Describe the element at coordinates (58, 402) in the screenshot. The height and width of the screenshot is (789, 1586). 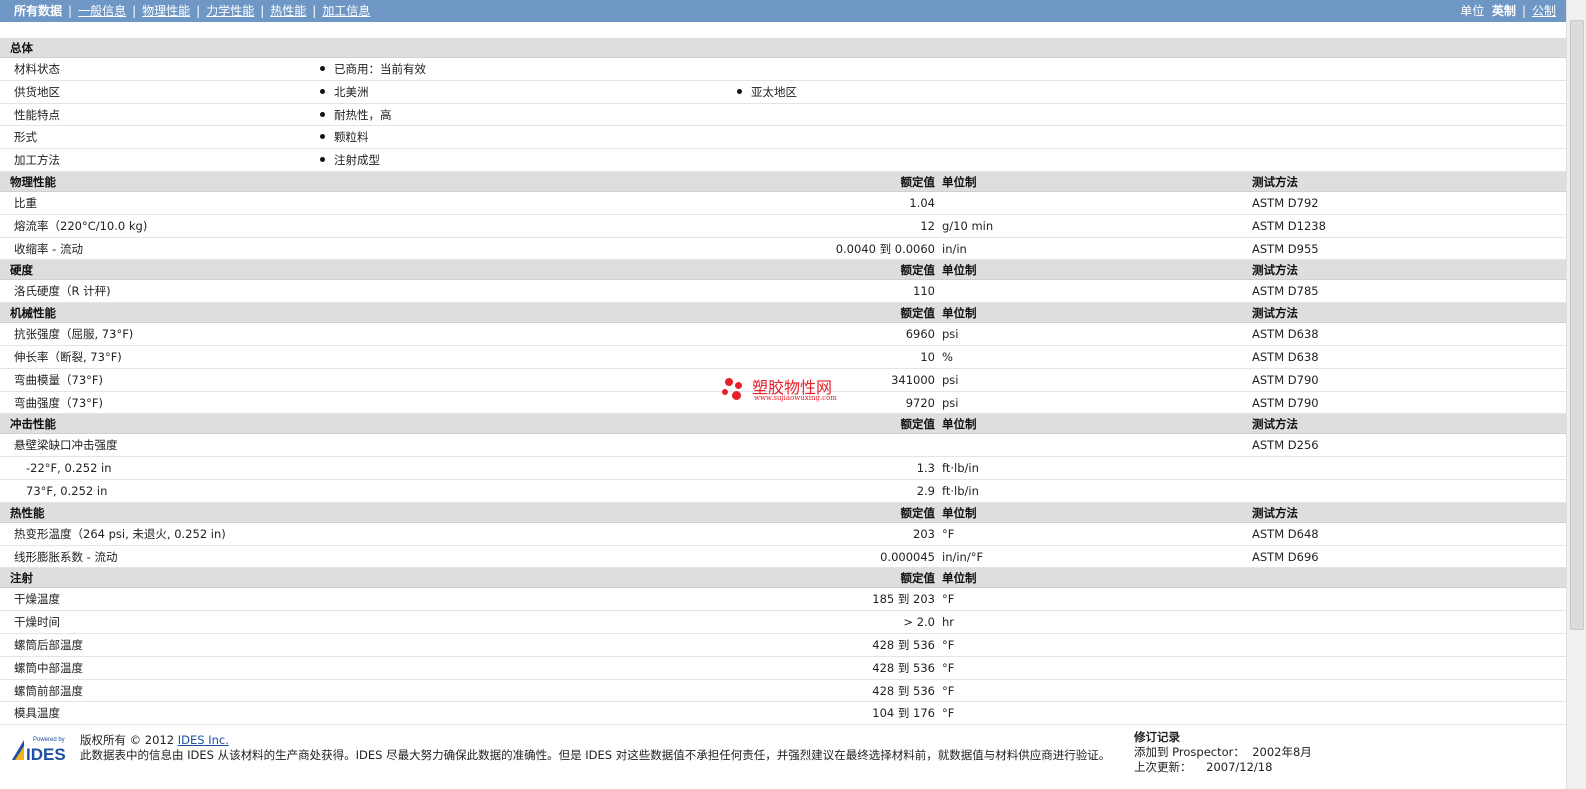
I see `property-name: 弯曲强度（73°F)` at that location.